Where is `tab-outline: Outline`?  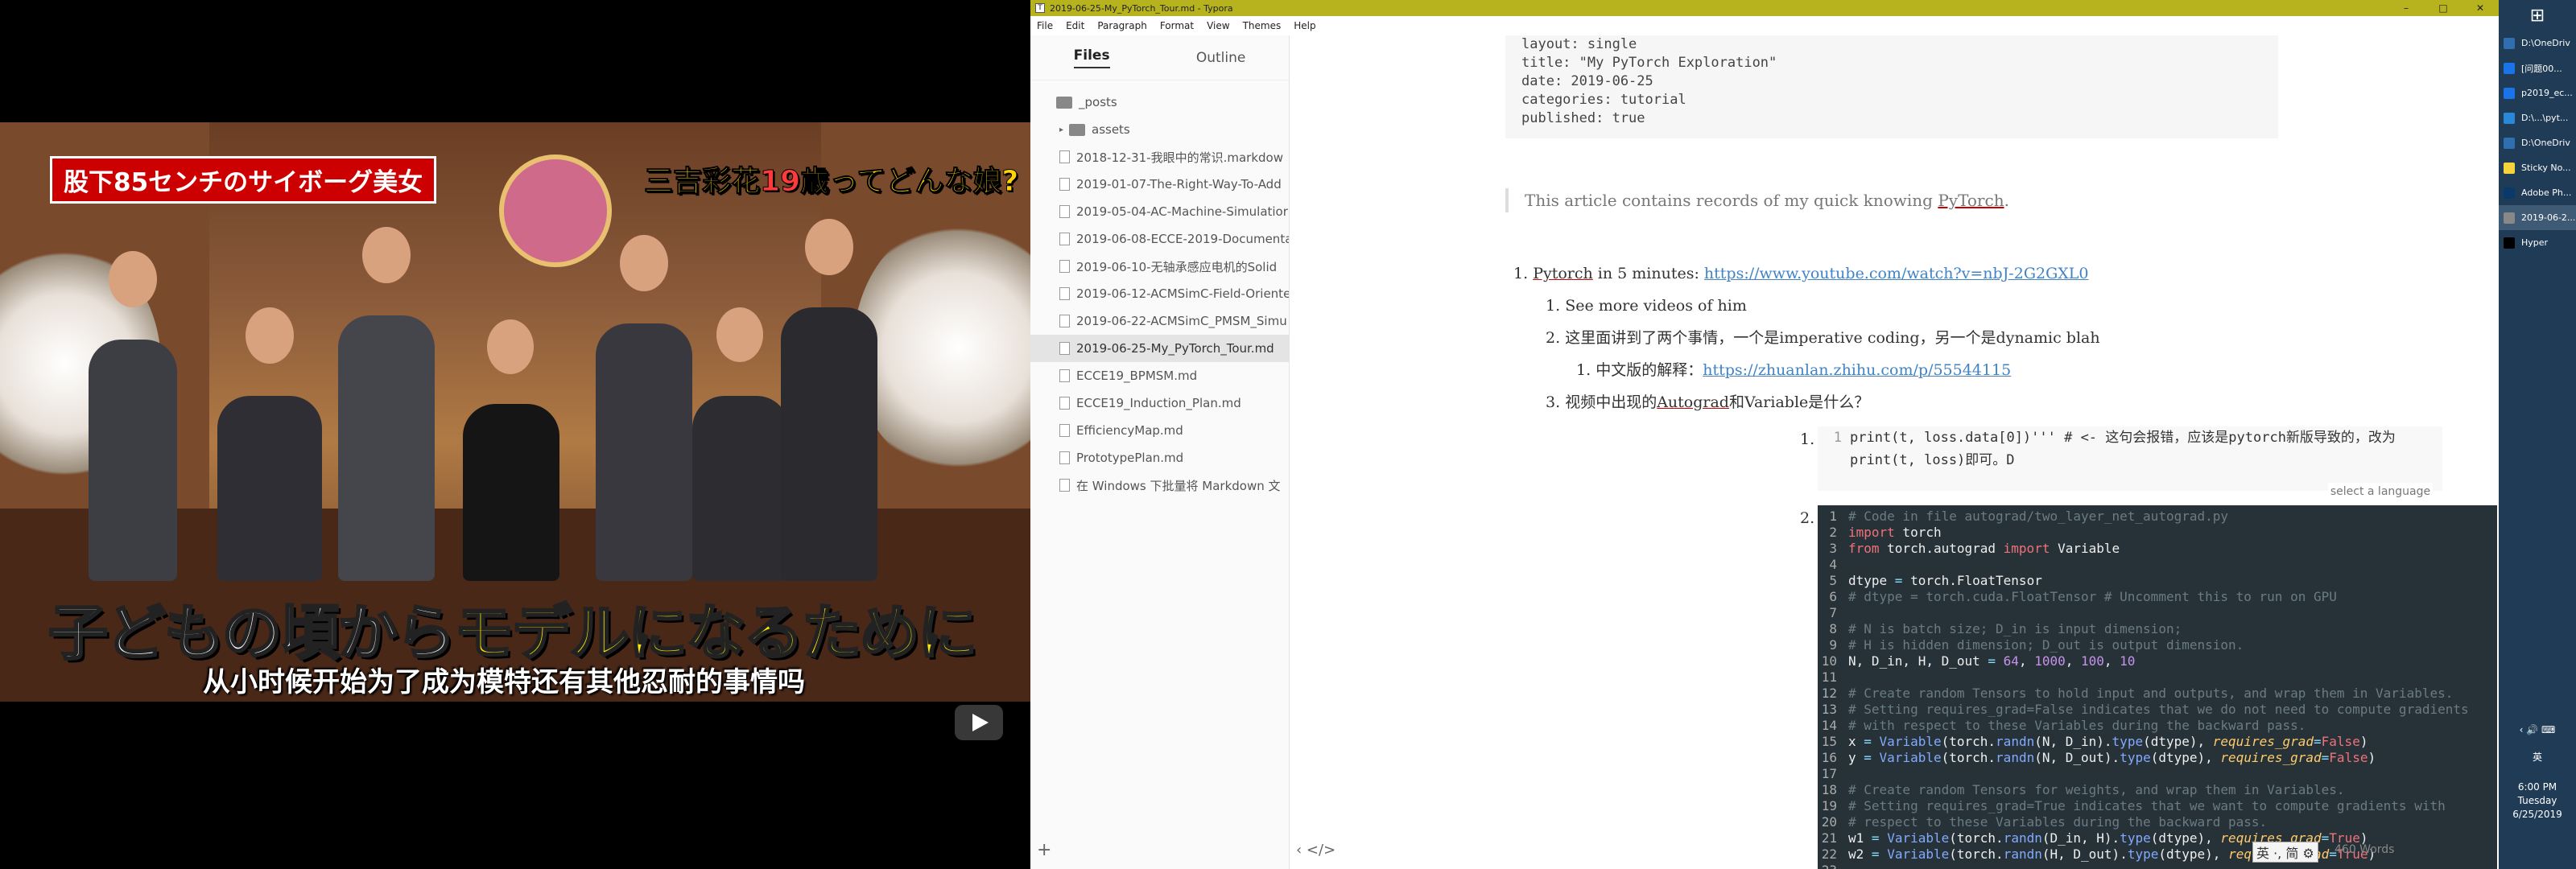
tab-outline: Outline is located at coordinates (1221, 58).